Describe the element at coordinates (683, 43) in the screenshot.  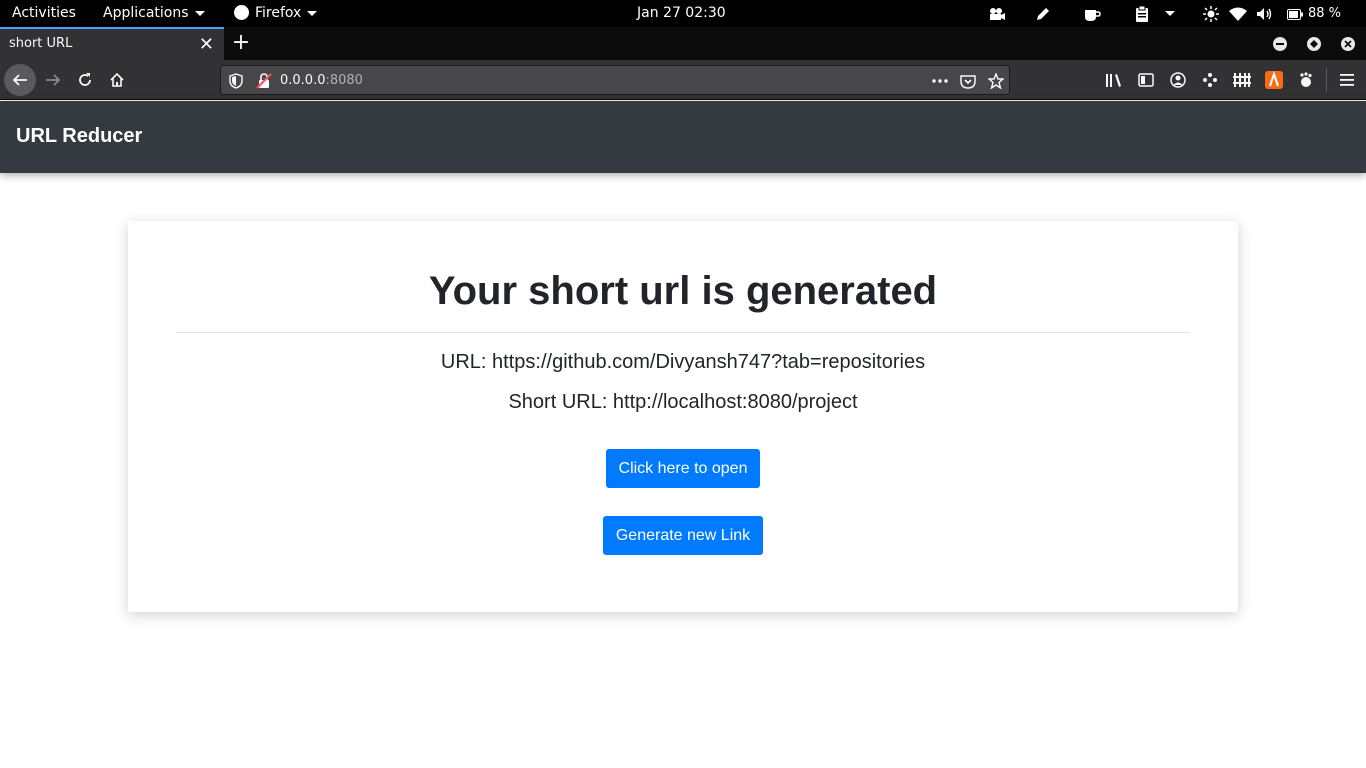
I see `tab-strip: short URL ✕ +` at that location.